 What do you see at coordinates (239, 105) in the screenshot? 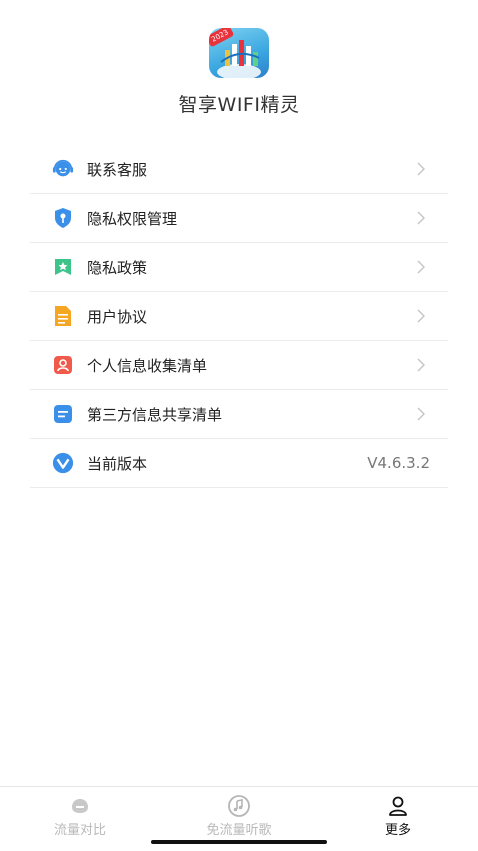
I see `app-title: 智享WIFI精灵` at bounding box center [239, 105].